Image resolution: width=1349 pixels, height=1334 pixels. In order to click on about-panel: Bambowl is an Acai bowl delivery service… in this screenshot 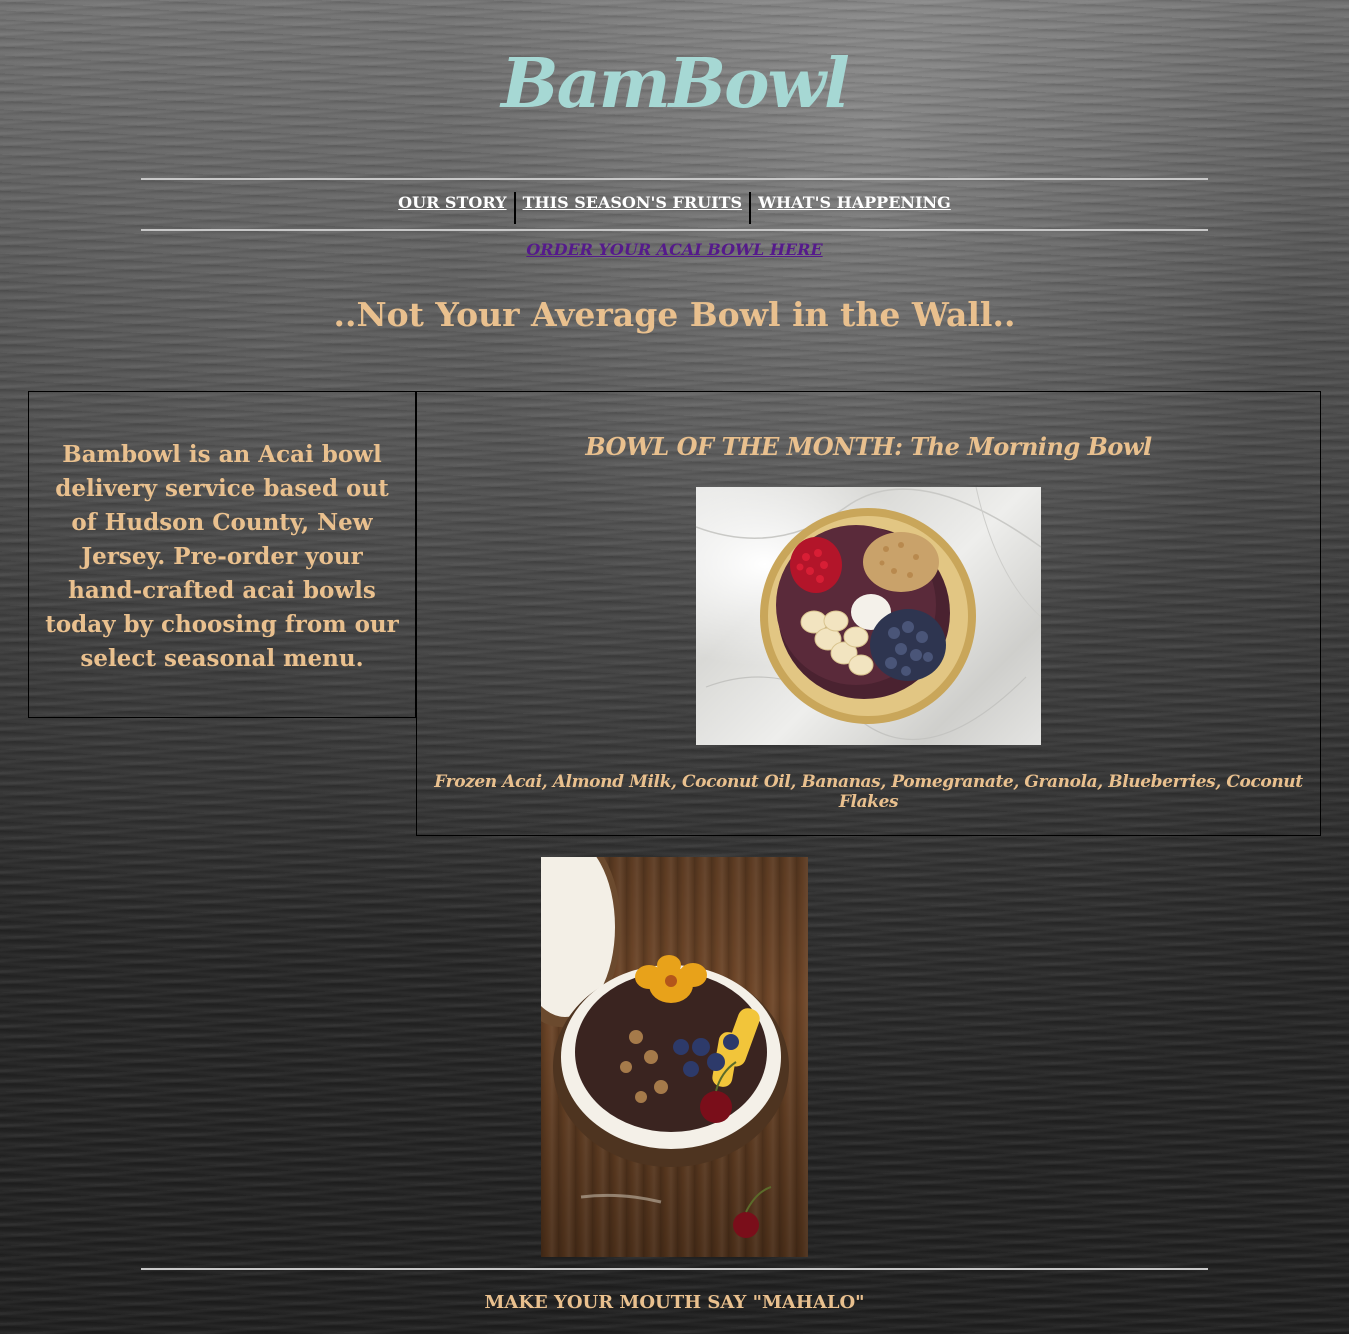, I will do `click(222, 554)`.